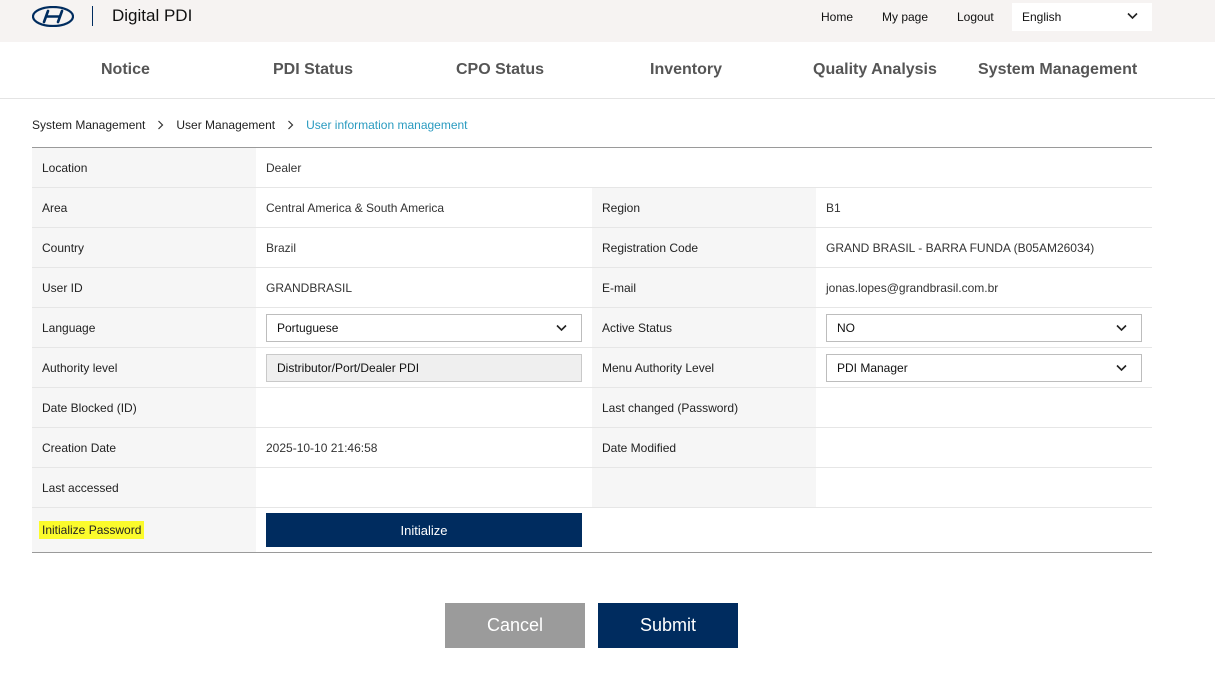 This screenshot has height=673, width=1215. Describe the element at coordinates (322, 447) in the screenshot. I see `creation-date-value: 2025-10-10 21:46:58` at that location.